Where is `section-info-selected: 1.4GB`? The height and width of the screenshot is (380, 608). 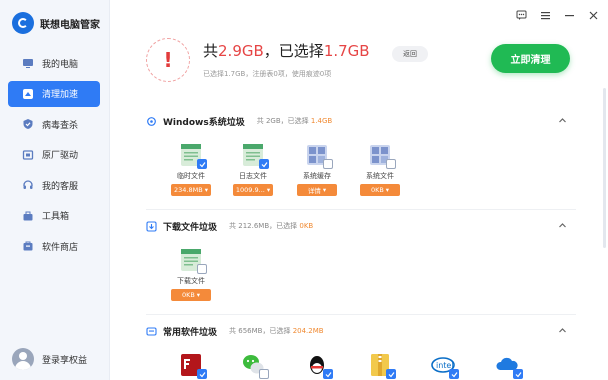
section-info-selected: 1.4GB is located at coordinates (321, 121).